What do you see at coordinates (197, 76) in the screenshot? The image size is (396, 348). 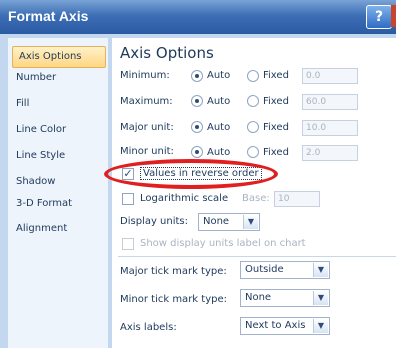 I see `minimum-auto-radio` at bounding box center [197, 76].